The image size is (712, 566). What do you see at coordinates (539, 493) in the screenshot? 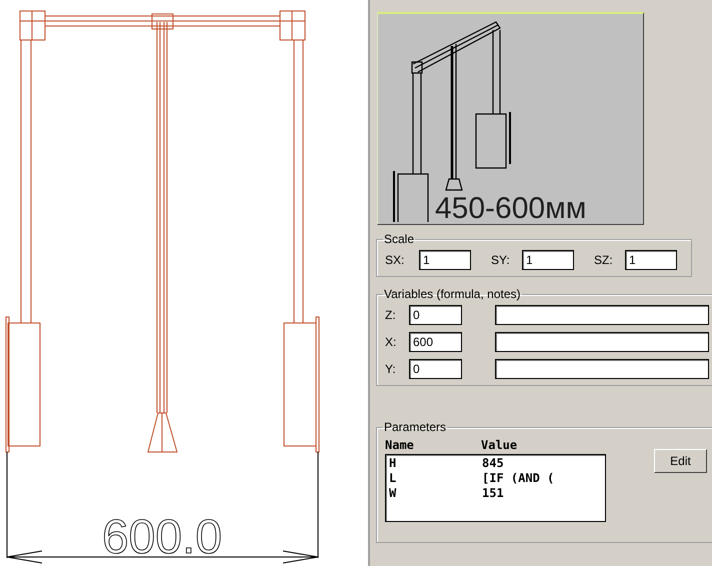
I see `parameter-value: 151` at bounding box center [539, 493].